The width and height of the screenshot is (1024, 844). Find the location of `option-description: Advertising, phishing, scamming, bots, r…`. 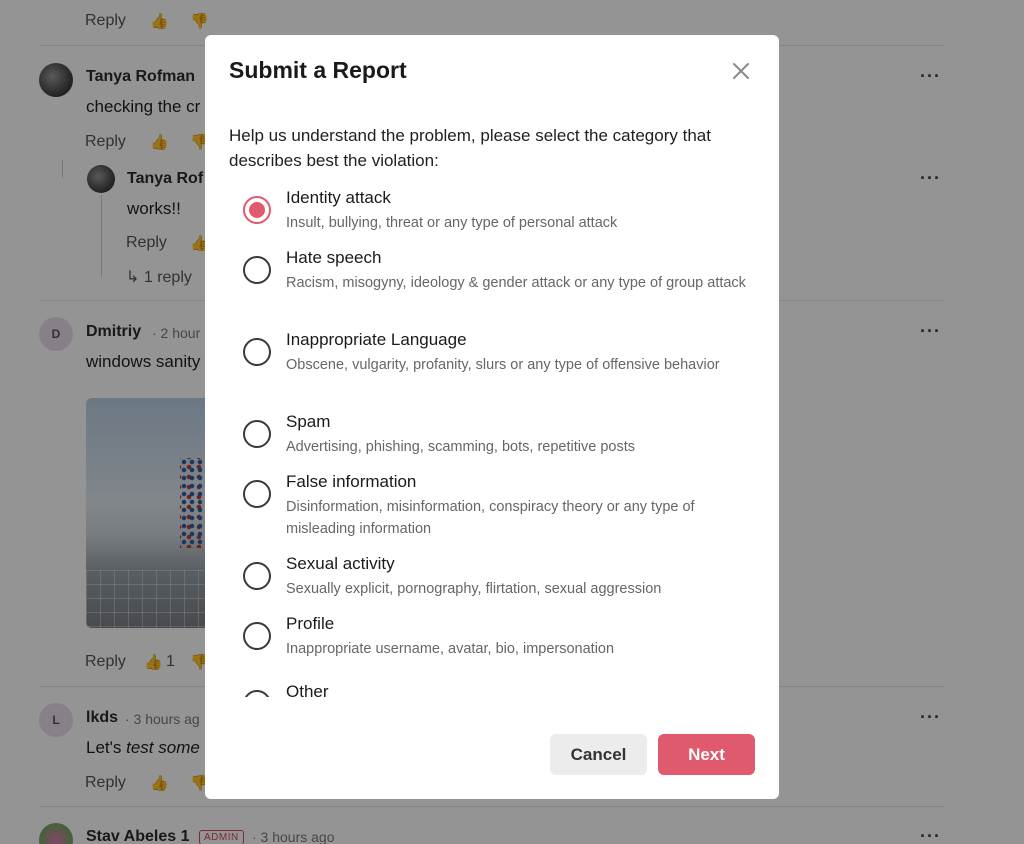

option-description: Advertising, phishing, scamming, bots, r… is located at coordinates (460, 447).